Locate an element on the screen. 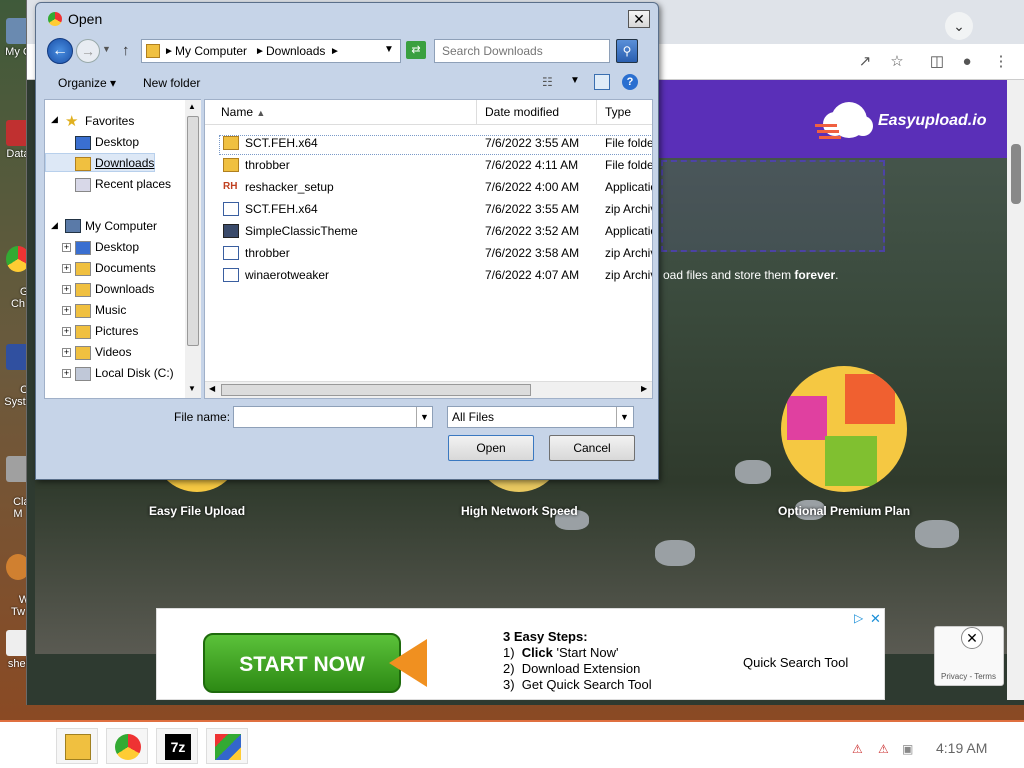 This screenshot has height=768, width=1024. ad-step-1: 1) Click 'Start Now' is located at coordinates (561, 652).